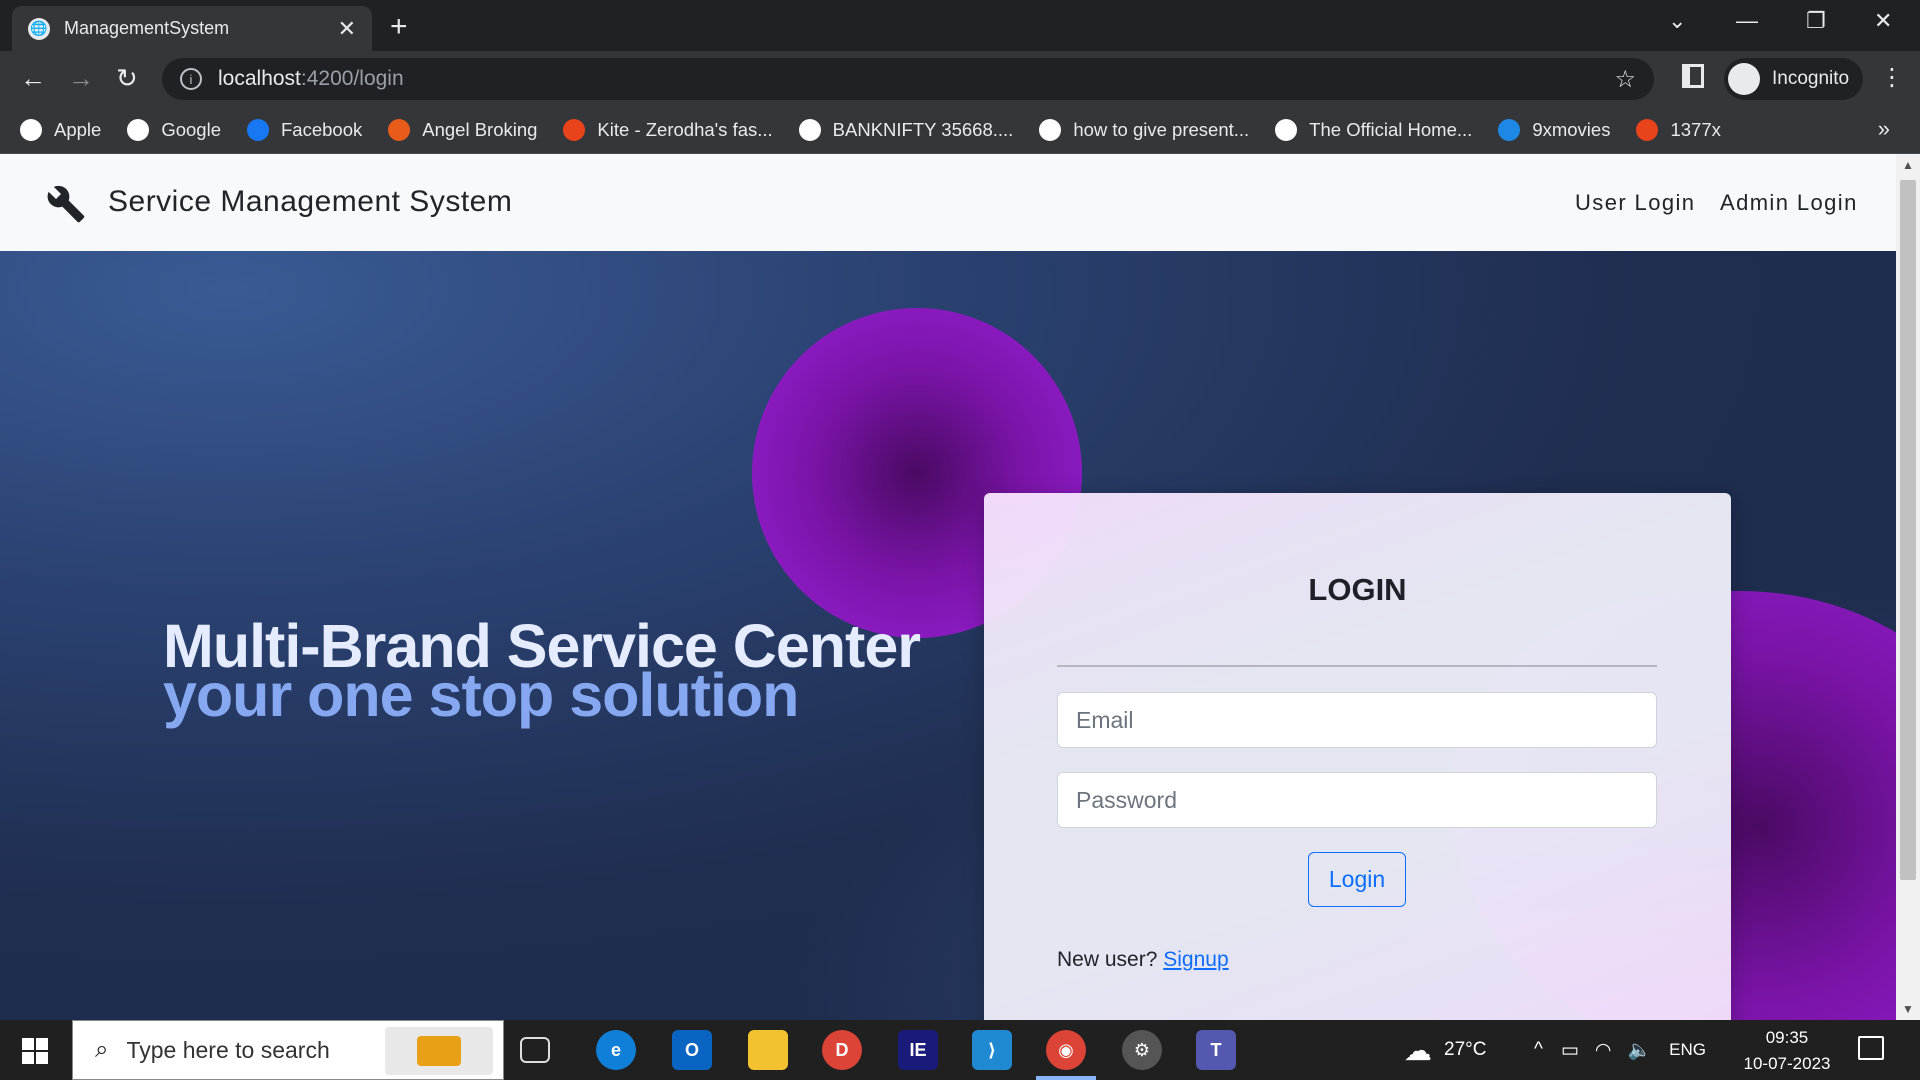  What do you see at coordinates (1620, 1050) in the screenshot?
I see `system-tray: ^ ▭ ◠ 🔈 ENG` at bounding box center [1620, 1050].